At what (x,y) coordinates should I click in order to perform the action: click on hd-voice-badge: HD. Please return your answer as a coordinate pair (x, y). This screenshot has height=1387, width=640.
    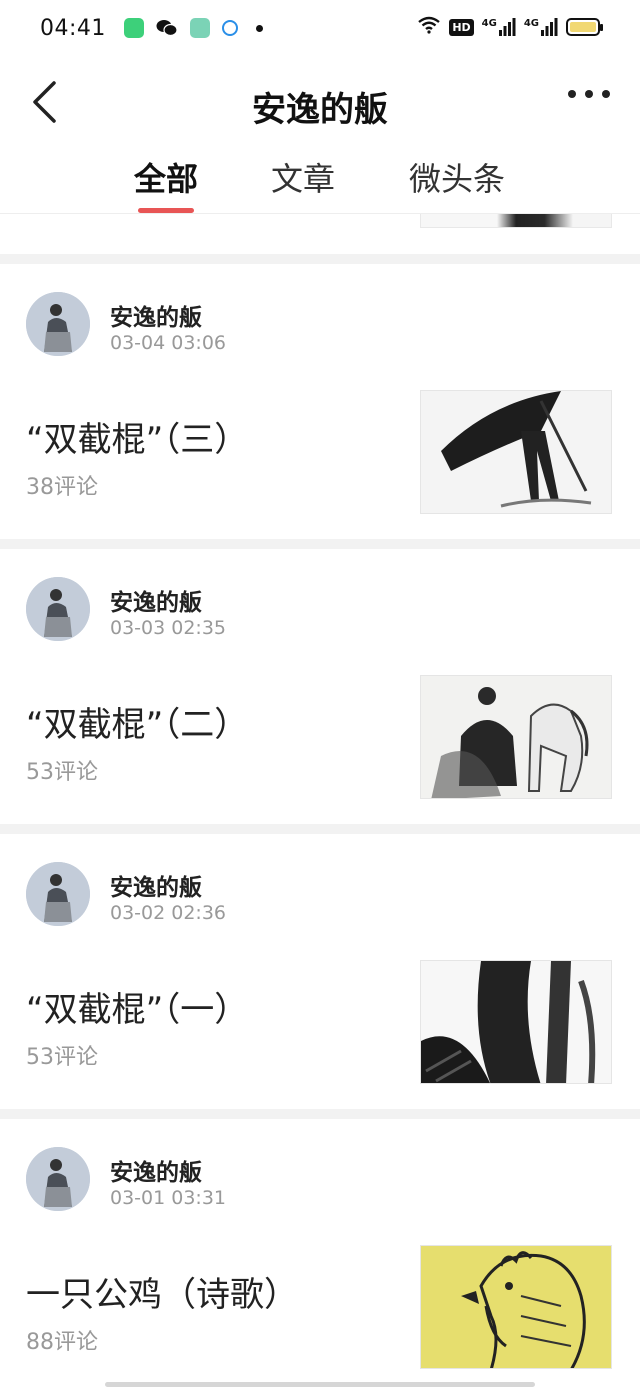
    Looking at the image, I should click on (461, 27).